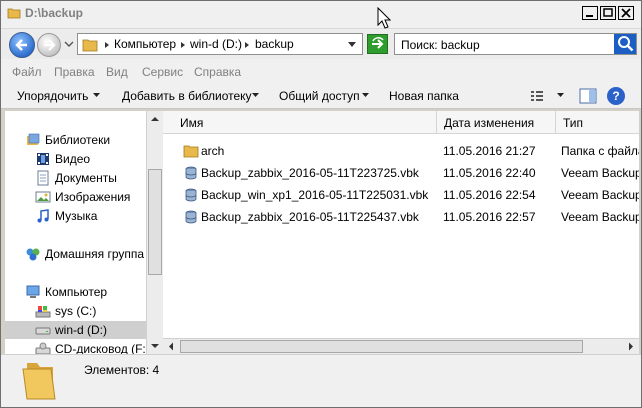 This screenshot has width=642, height=408. What do you see at coordinates (43, 159) in the screenshot?
I see `video-icon` at bounding box center [43, 159].